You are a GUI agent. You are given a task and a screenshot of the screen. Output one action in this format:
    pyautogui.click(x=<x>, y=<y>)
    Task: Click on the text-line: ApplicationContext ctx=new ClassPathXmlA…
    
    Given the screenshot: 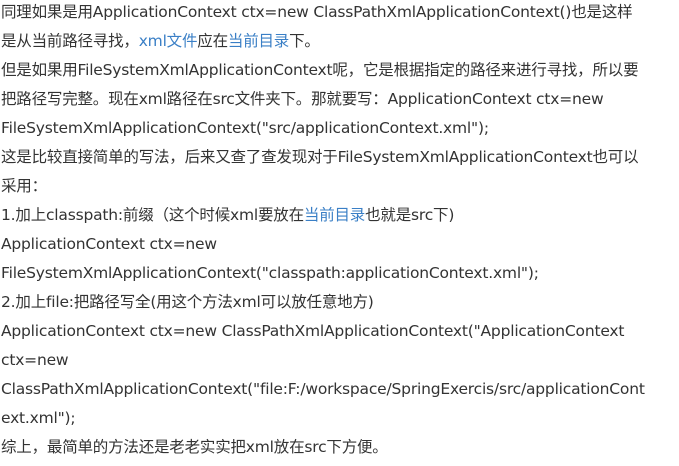 What is the action you would take?
    pyautogui.click(x=313, y=331)
    